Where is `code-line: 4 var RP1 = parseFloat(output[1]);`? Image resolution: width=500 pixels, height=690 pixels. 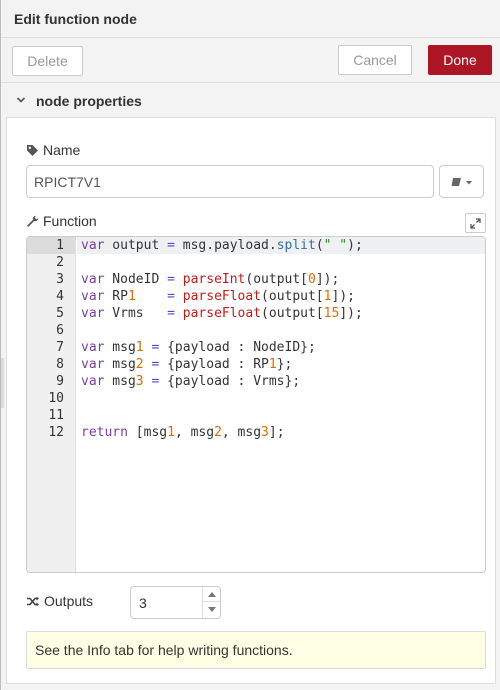
code-line: 4 var RP1 = parseFloat(output[1]); is located at coordinates (256, 296).